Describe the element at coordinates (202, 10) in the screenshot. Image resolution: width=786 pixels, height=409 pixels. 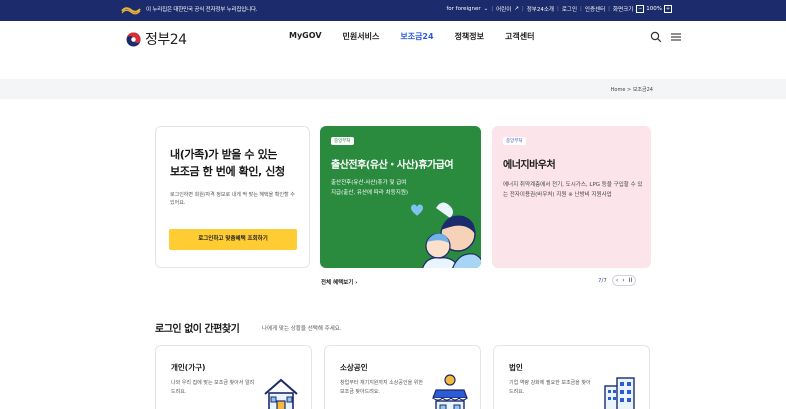
I see `gov-notice-text: 이 누리집은 대한민국 공식 전자정부 누리집입니다.` at that location.